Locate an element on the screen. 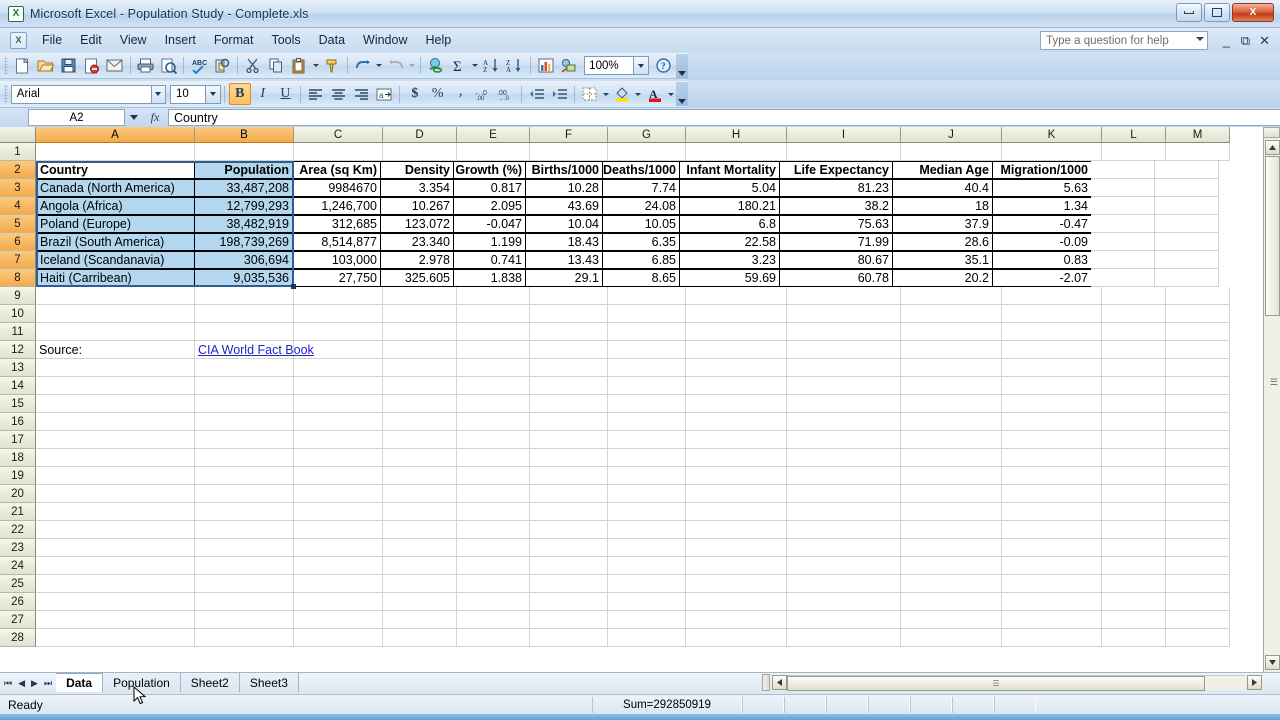 This screenshot has width=1280, height=720. cell-I24 is located at coordinates (844, 566).